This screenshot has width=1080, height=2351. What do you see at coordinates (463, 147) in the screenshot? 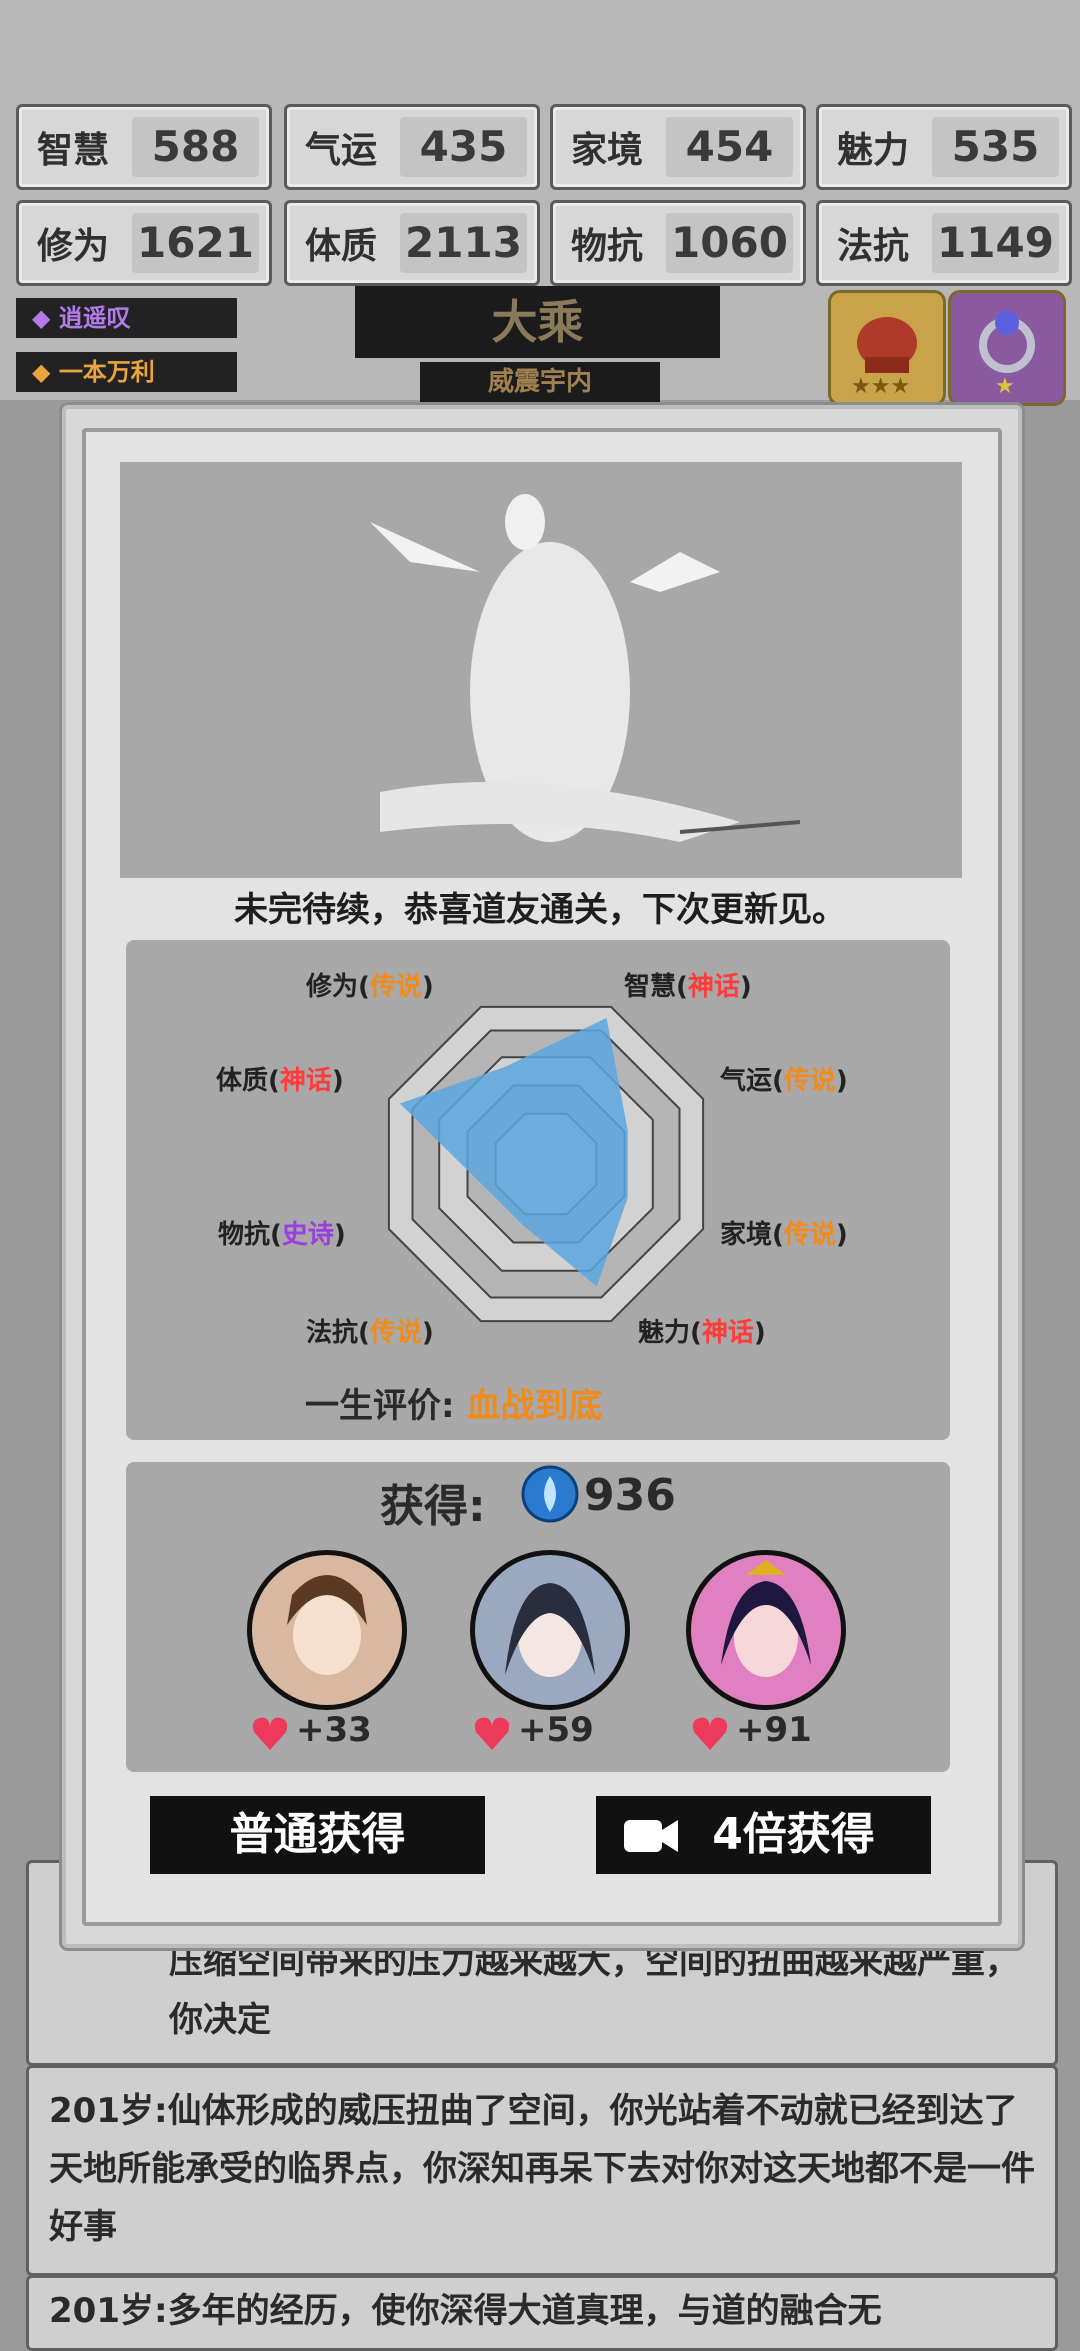
I see `stat-value: 435` at bounding box center [463, 147].